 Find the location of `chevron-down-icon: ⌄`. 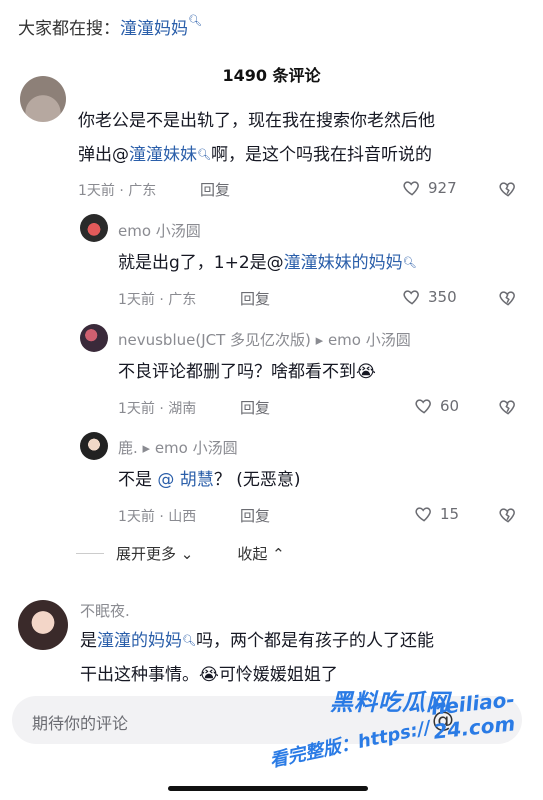

chevron-down-icon: ⌄ is located at coordinates (187, 554).